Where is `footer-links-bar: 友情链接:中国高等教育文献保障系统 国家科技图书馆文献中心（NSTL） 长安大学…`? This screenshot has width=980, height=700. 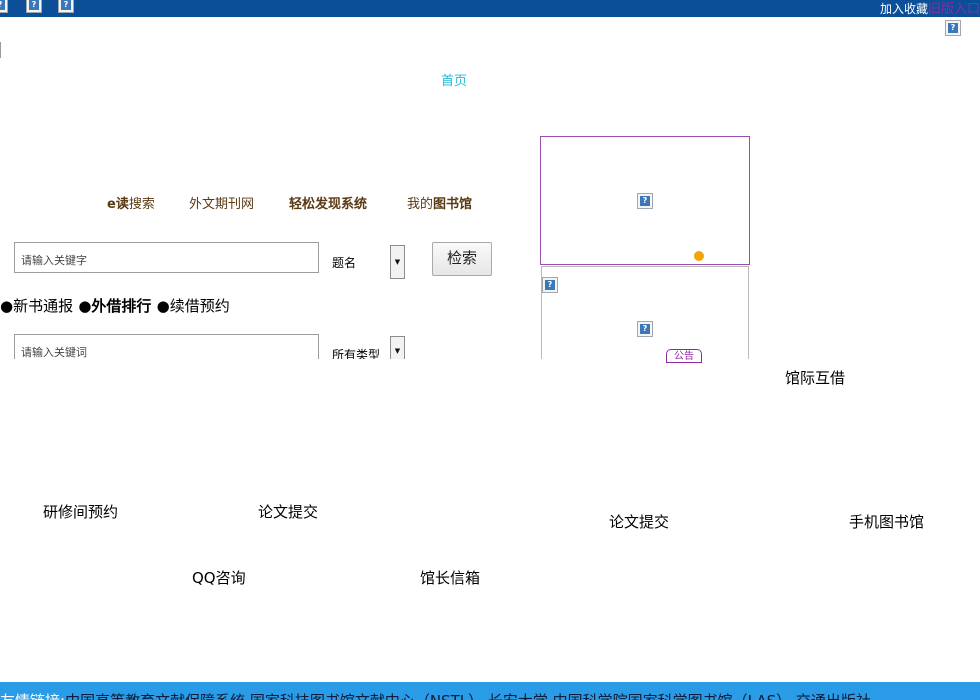
footer-links-bar: 友情链接:中国高等教育文献保障系统 国家科技图书馆文献中心（NSTL） 长安大学… is located at coordinates (490, 691).